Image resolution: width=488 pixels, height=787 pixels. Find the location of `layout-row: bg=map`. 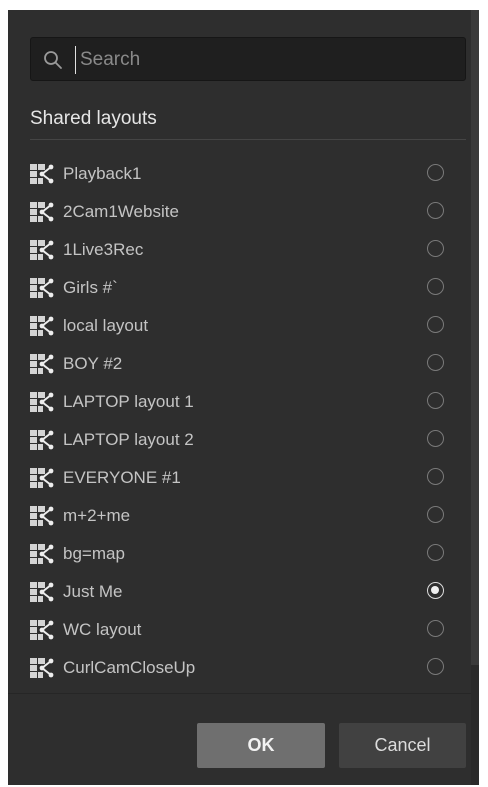

layout-row: bg=map is located at coordinates (248, 554).